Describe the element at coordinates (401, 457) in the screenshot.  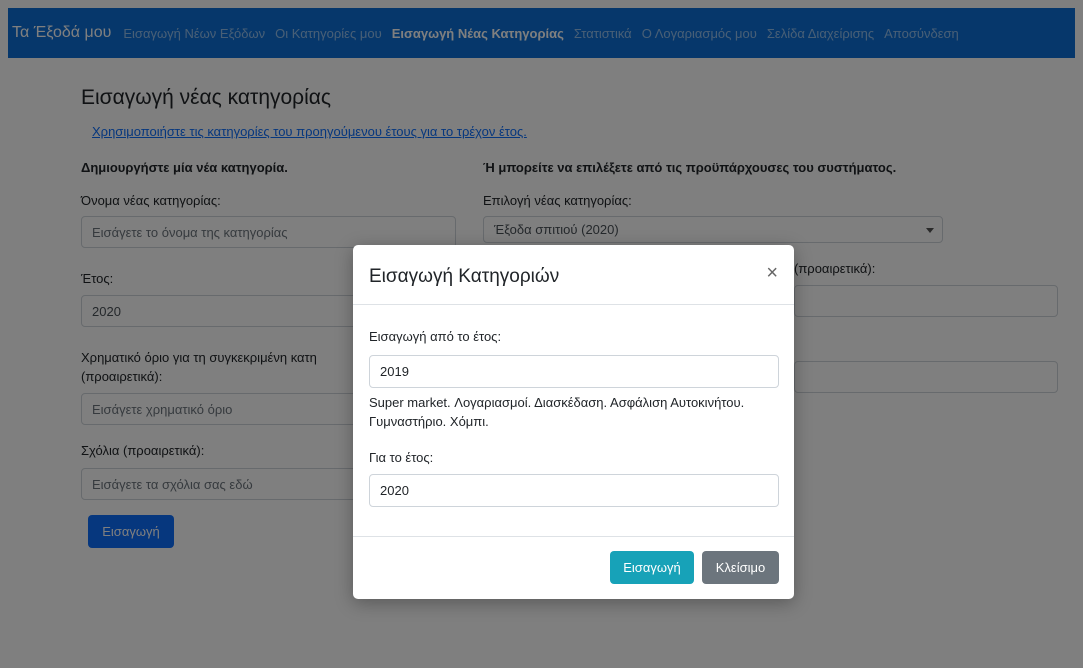
I see `to-year-label: Για το έτος:` at that location.